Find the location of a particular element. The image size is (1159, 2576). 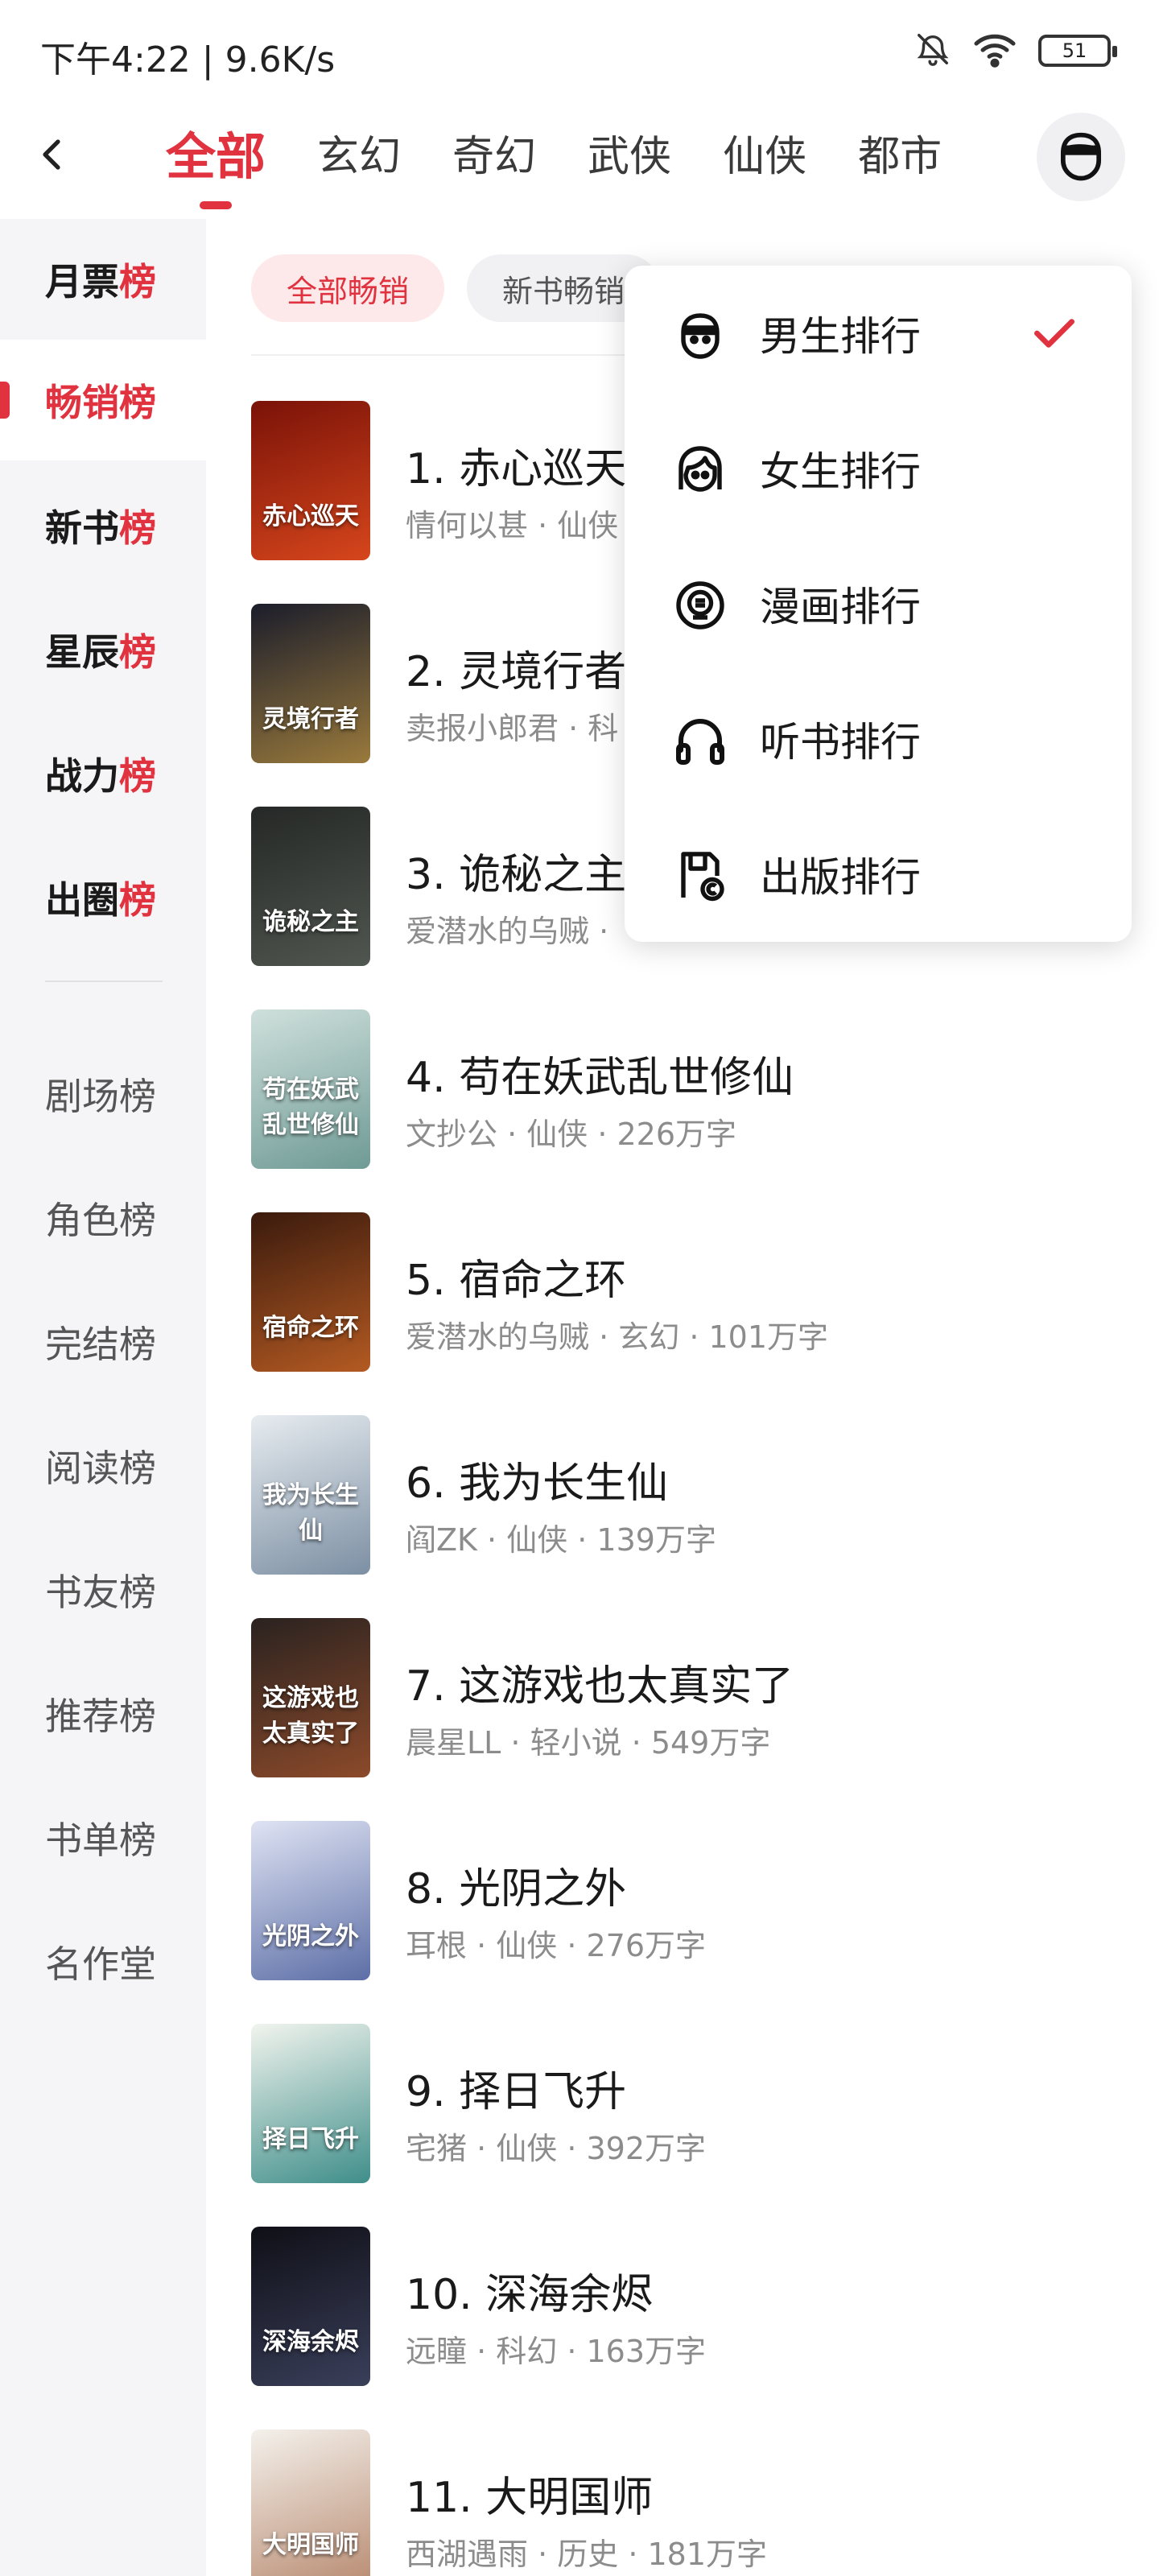

sidebar-item-changxiao: 畅销榜 is located at coordinates (103, 400).